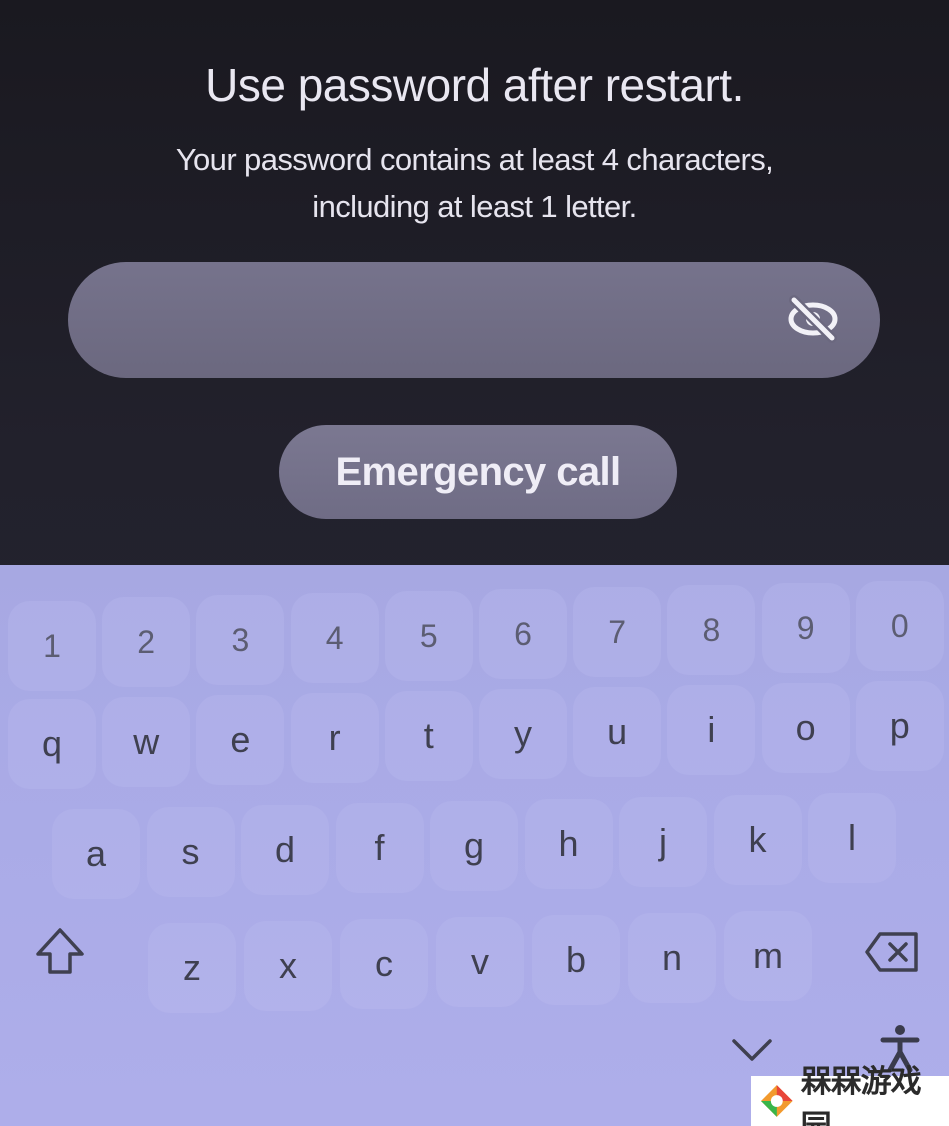 The image size is (949, 1126). I want to click on hide-keyboard-button, so click(752, 1050).